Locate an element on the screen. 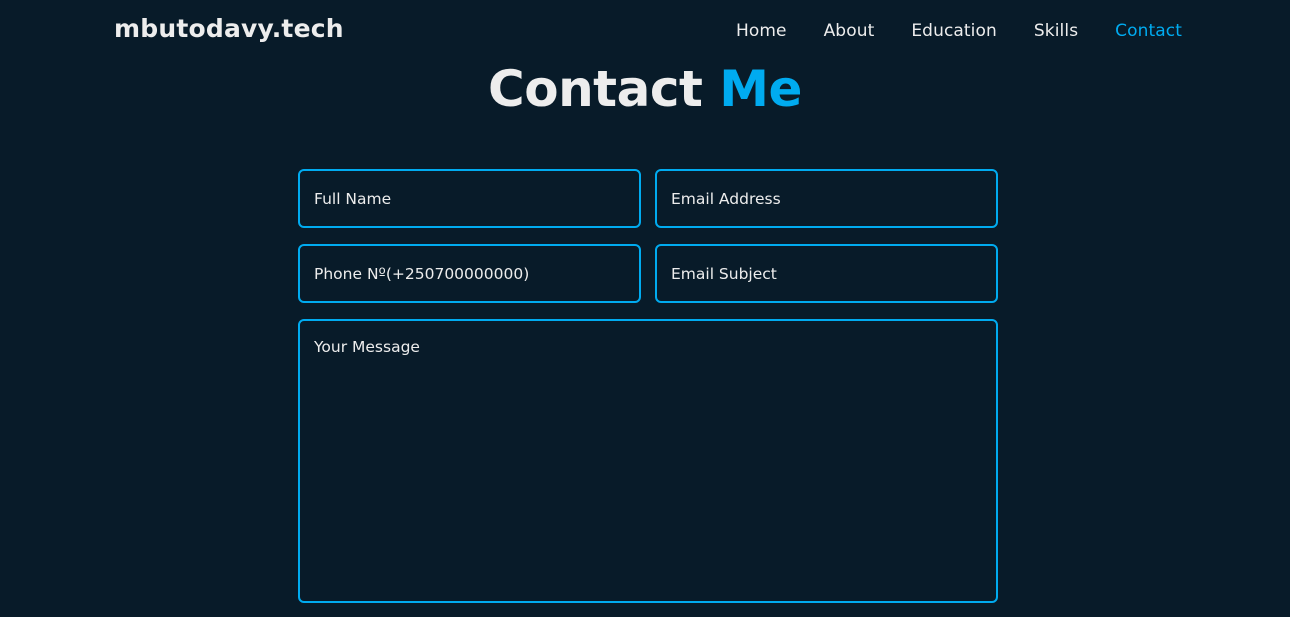 The image size is (1290, 617). nav-link-about: About is located at coordinates (849, 31).